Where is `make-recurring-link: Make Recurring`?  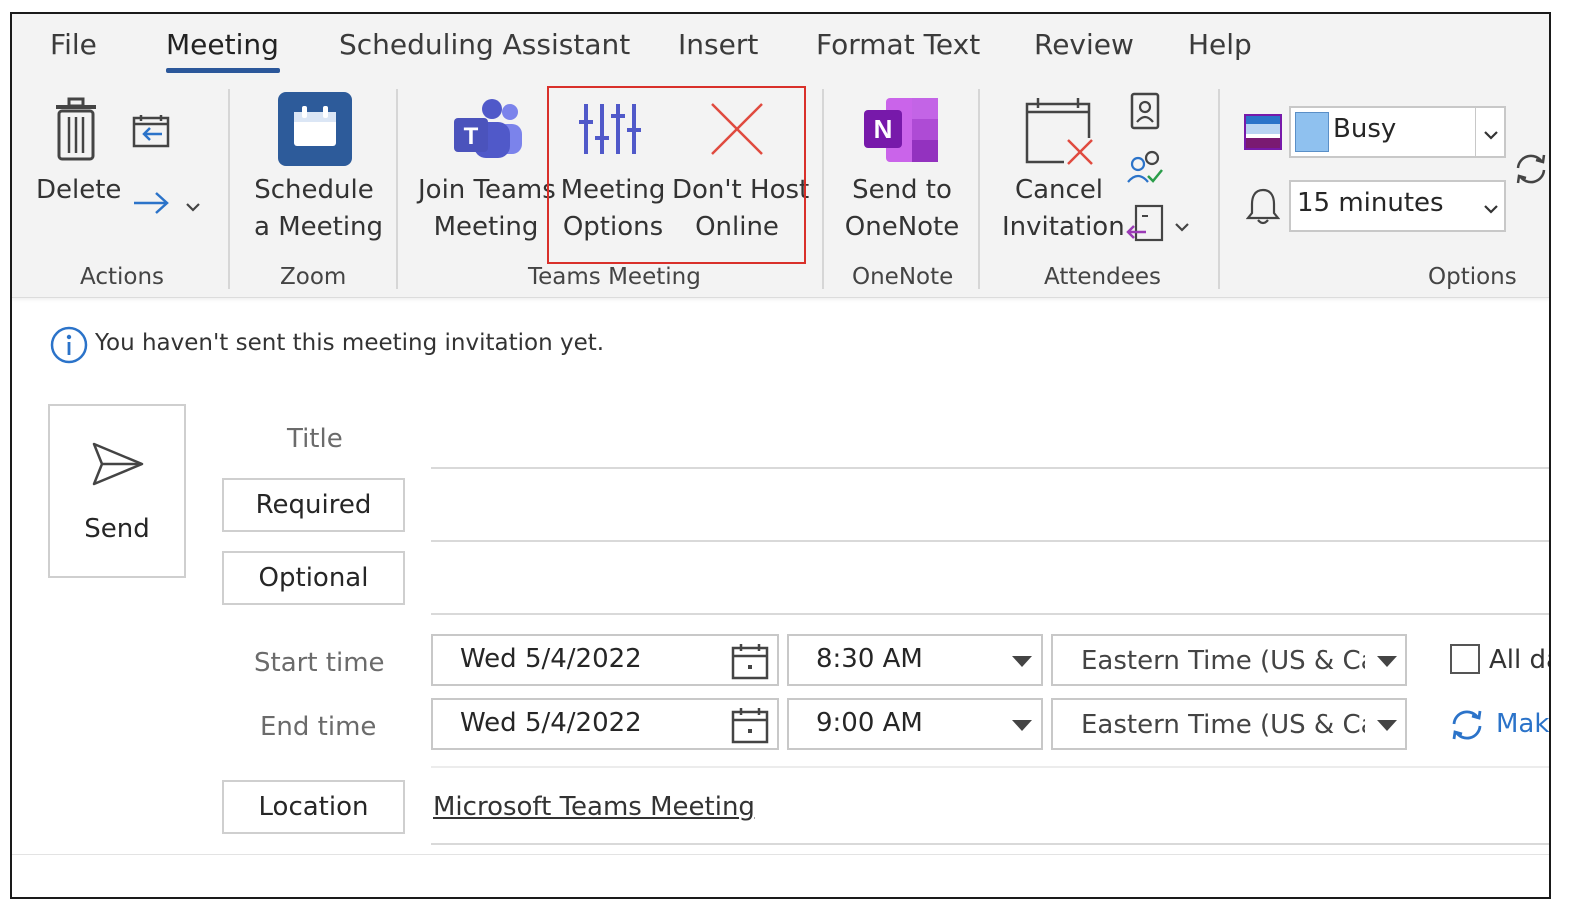 make-recurring-link: Make Recurring is located at coordinates (1522, 724).